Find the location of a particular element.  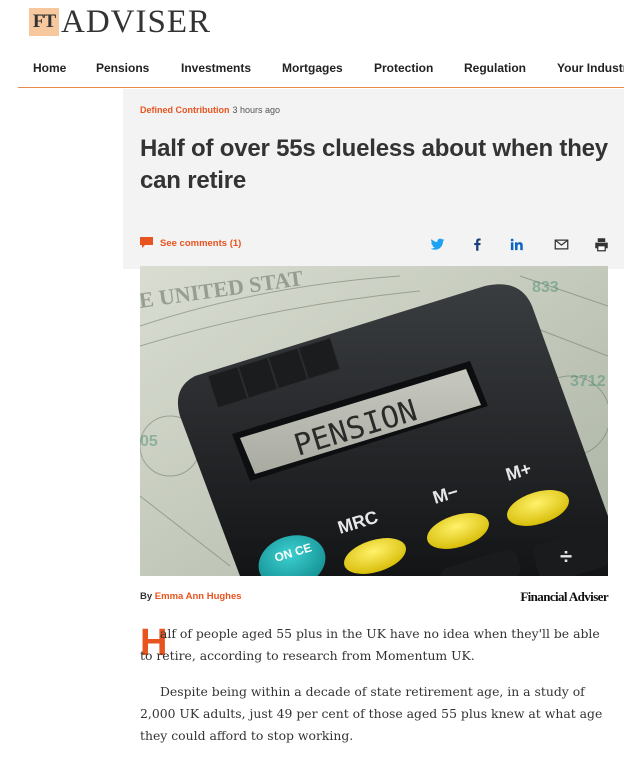

comments-label: See comments (1) is located at coordinates (201, 243).